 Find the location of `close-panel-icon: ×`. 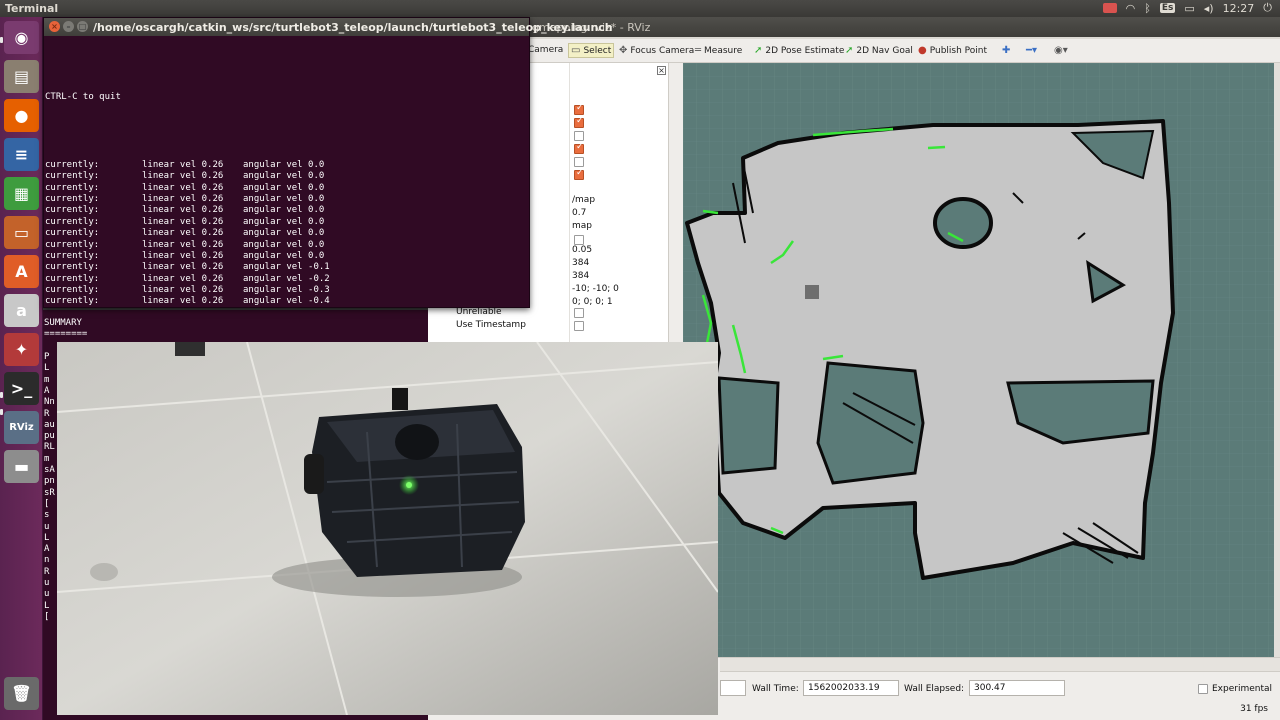

close-panel-icon: × is located at coordinates (661, 70).